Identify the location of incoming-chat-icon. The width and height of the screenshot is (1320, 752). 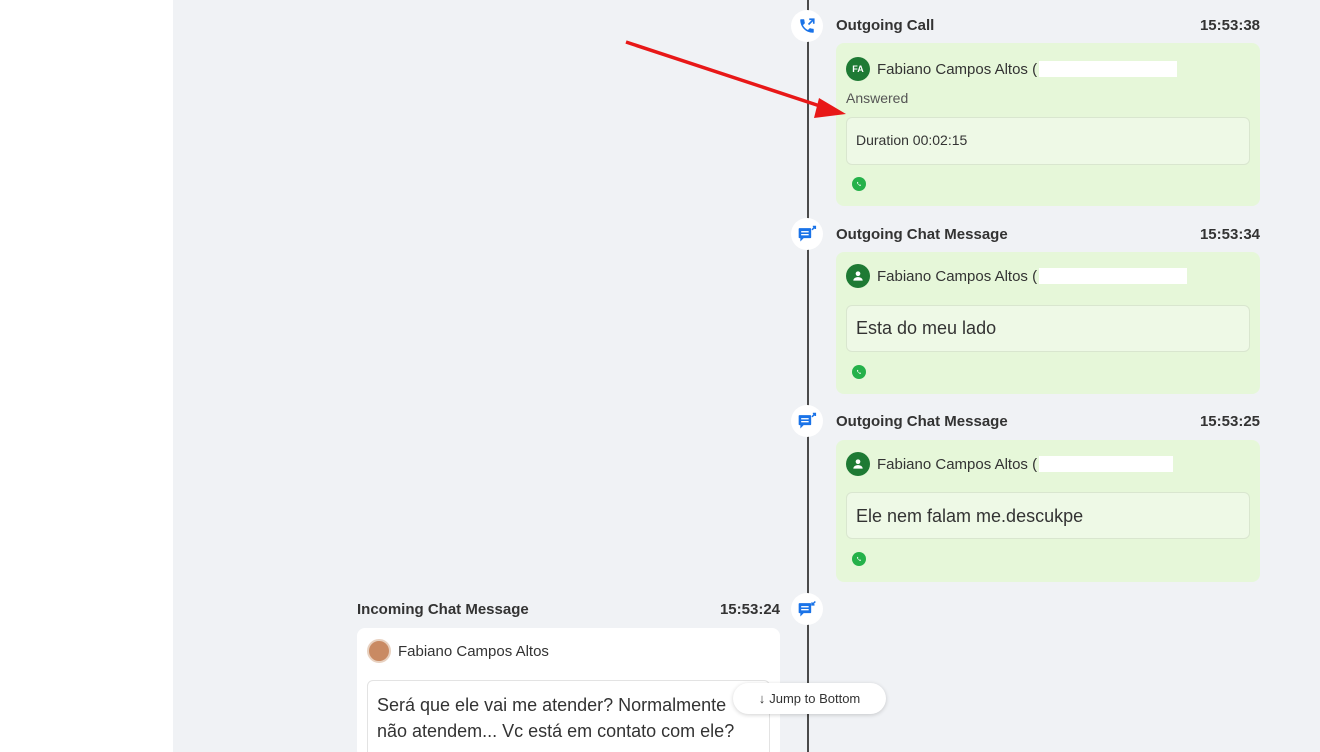
(807, 609).